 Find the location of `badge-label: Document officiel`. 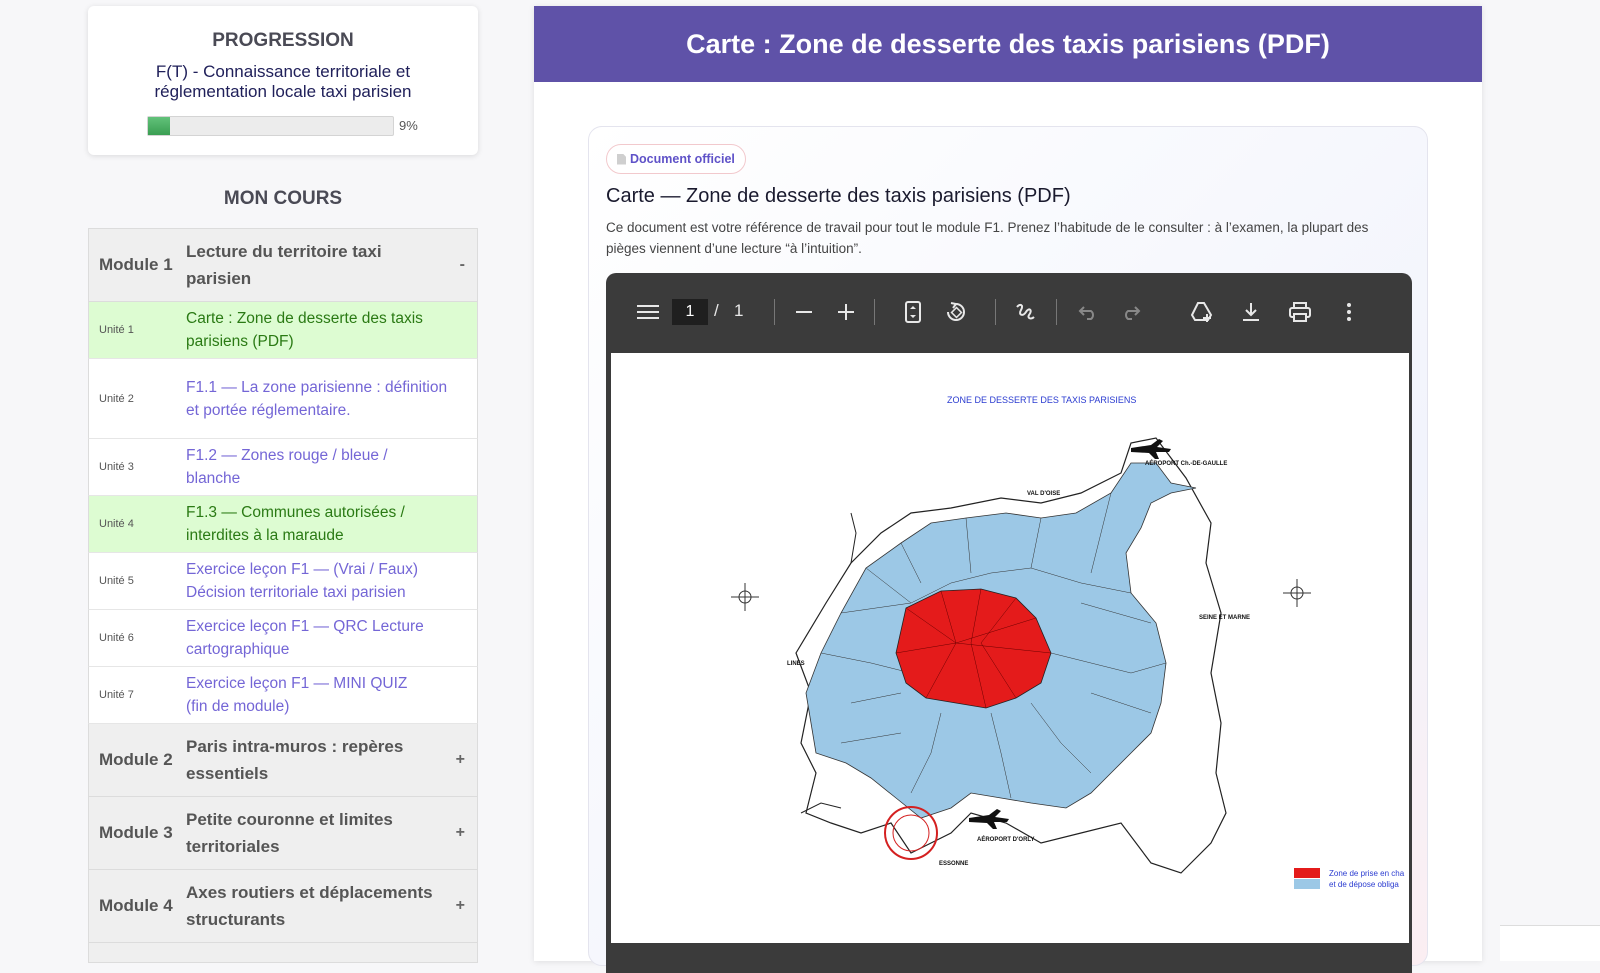

badge-label: Document officiel is located at coordinates (682, 159).